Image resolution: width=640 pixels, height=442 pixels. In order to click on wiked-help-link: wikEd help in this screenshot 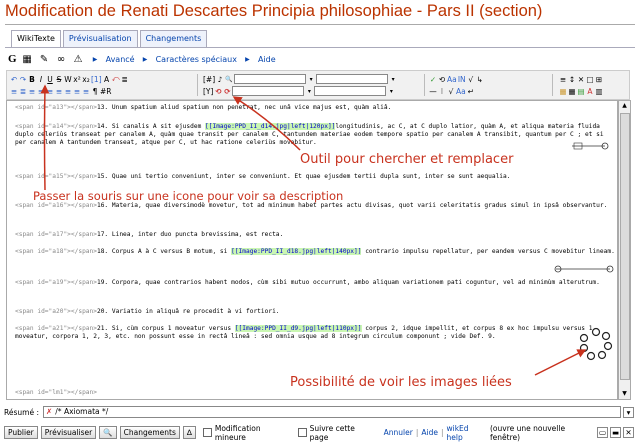, I will do `click(467, 433)`.